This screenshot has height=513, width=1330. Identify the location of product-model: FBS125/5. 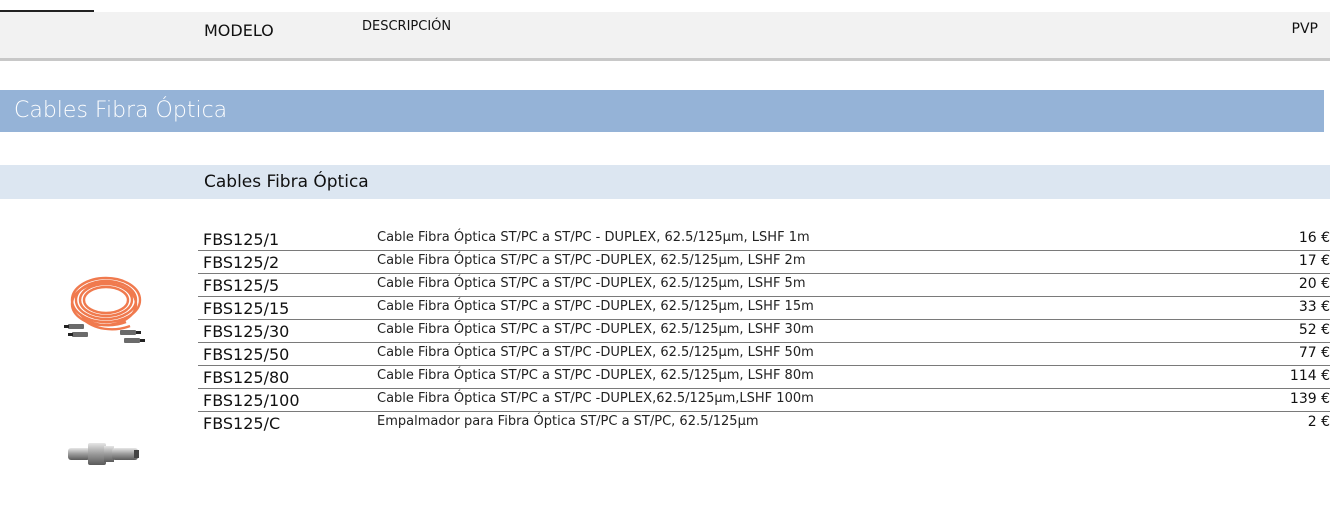
(241, 285).